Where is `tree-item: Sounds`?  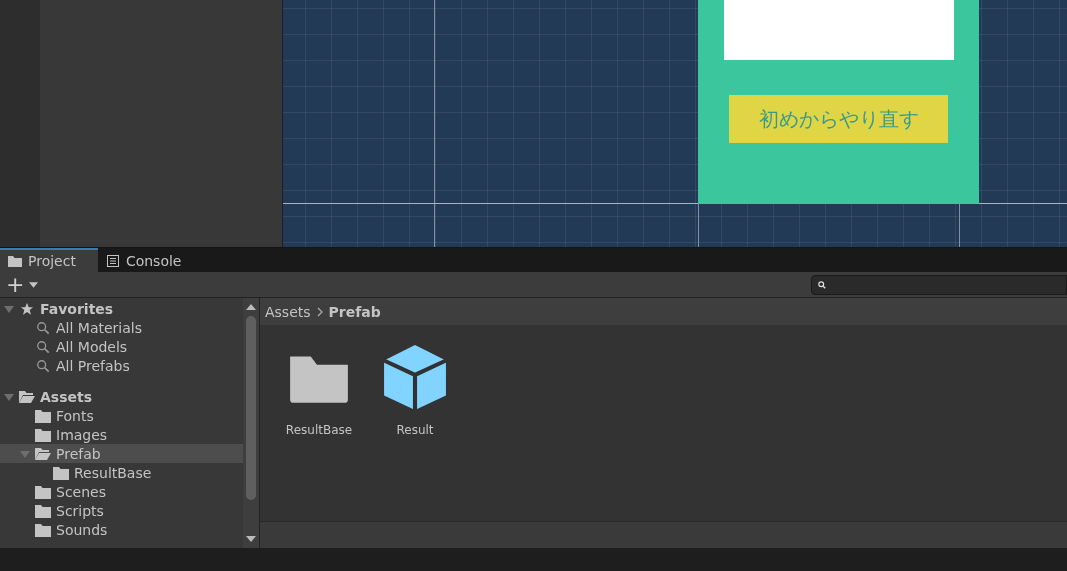 tree-item: Sounds is located at coordinates (121, 529).